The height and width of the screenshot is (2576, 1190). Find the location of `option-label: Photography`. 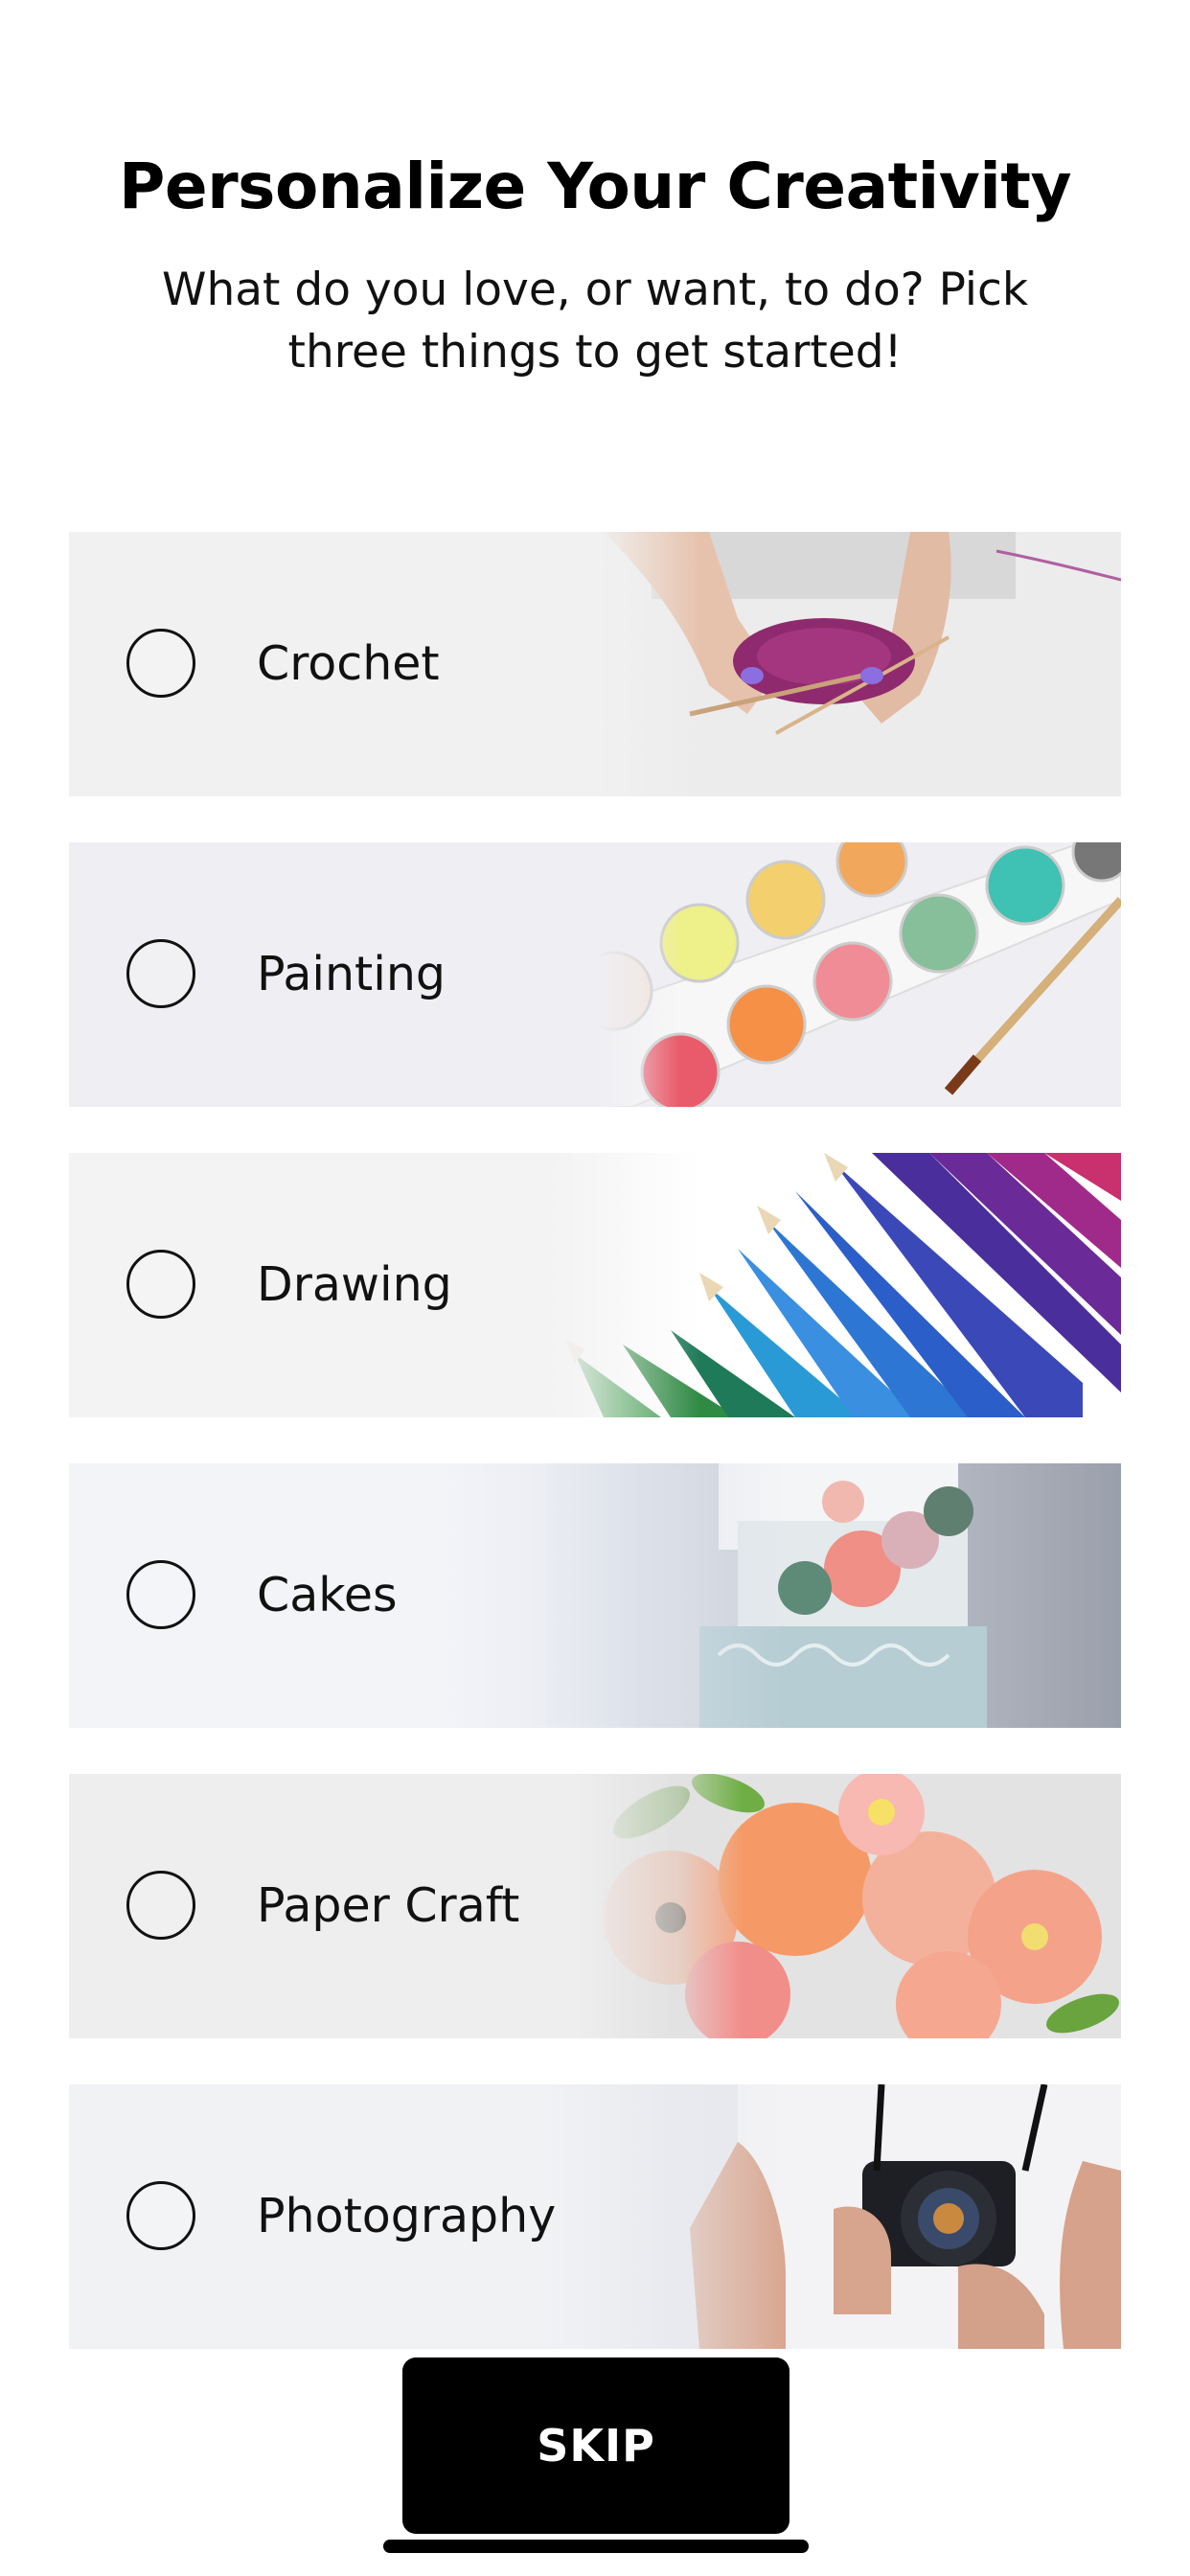

option-label: Photography is located at coordinates (407, 2216).